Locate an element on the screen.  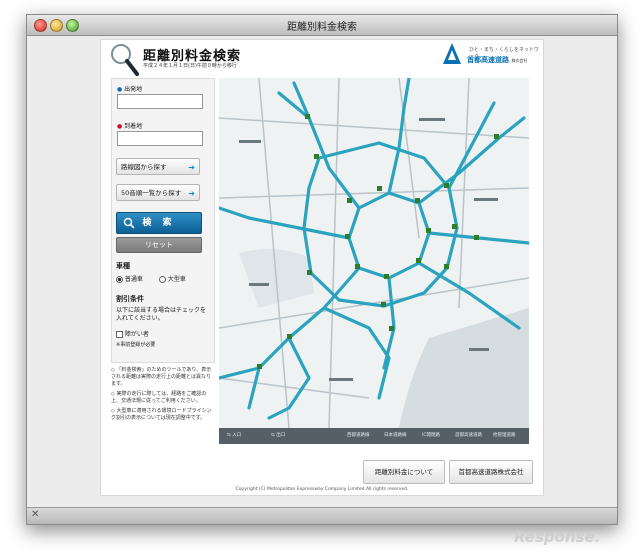
search-button-label: 検 索 is located at coordinates (159, 223).